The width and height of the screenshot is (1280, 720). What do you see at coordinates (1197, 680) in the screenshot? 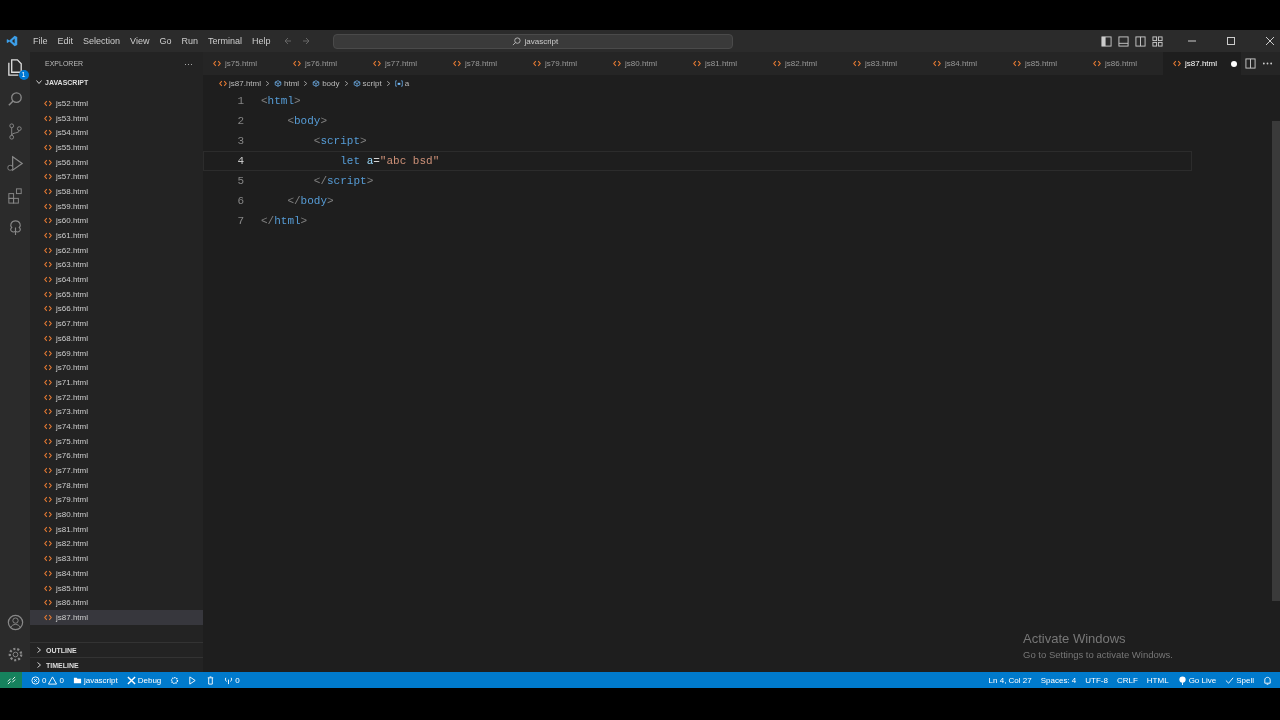
I see `go-live-button: Go Live` at bounding box center [1197, 680].